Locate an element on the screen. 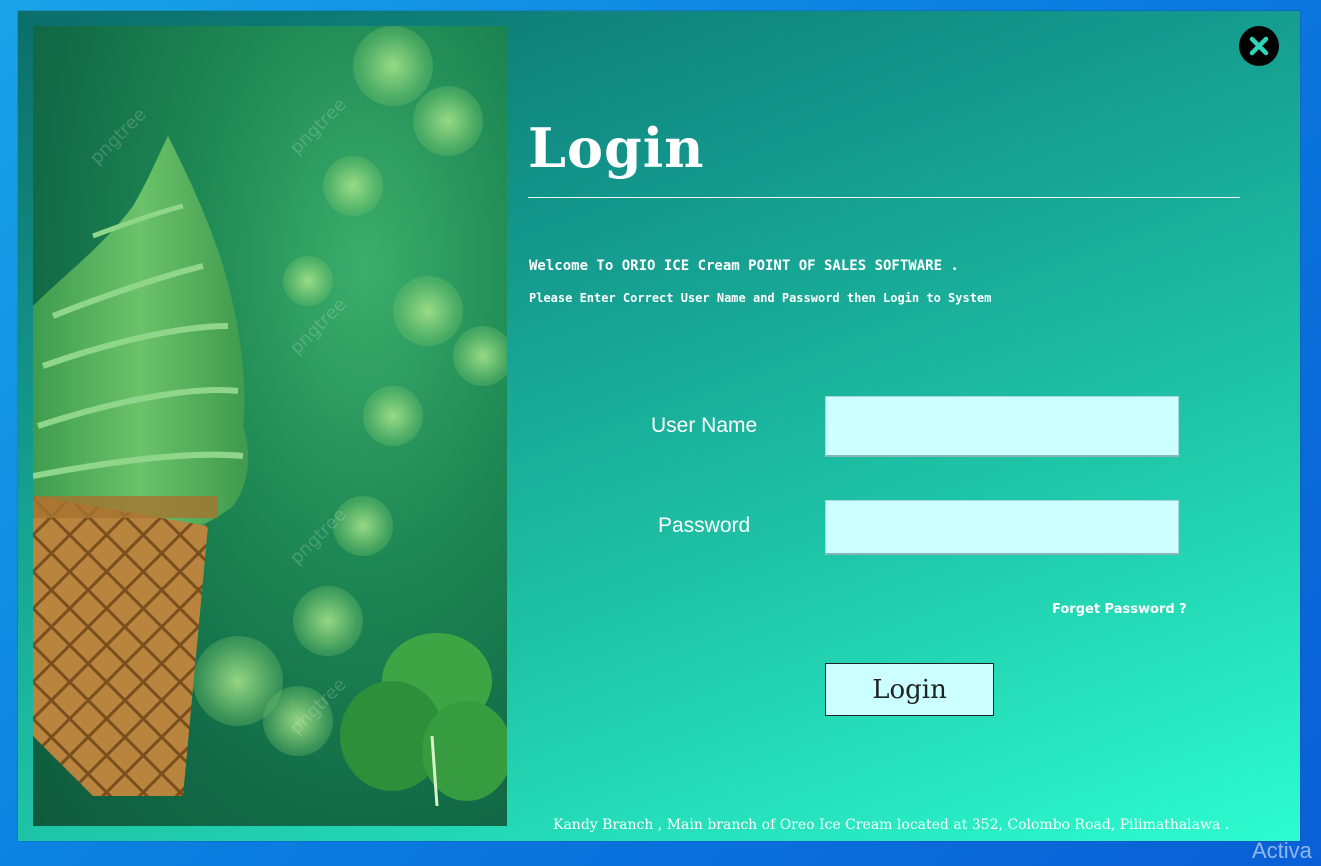 This screenshot has height=866, width=1321. username-input is located at coordinates (1002, 426).